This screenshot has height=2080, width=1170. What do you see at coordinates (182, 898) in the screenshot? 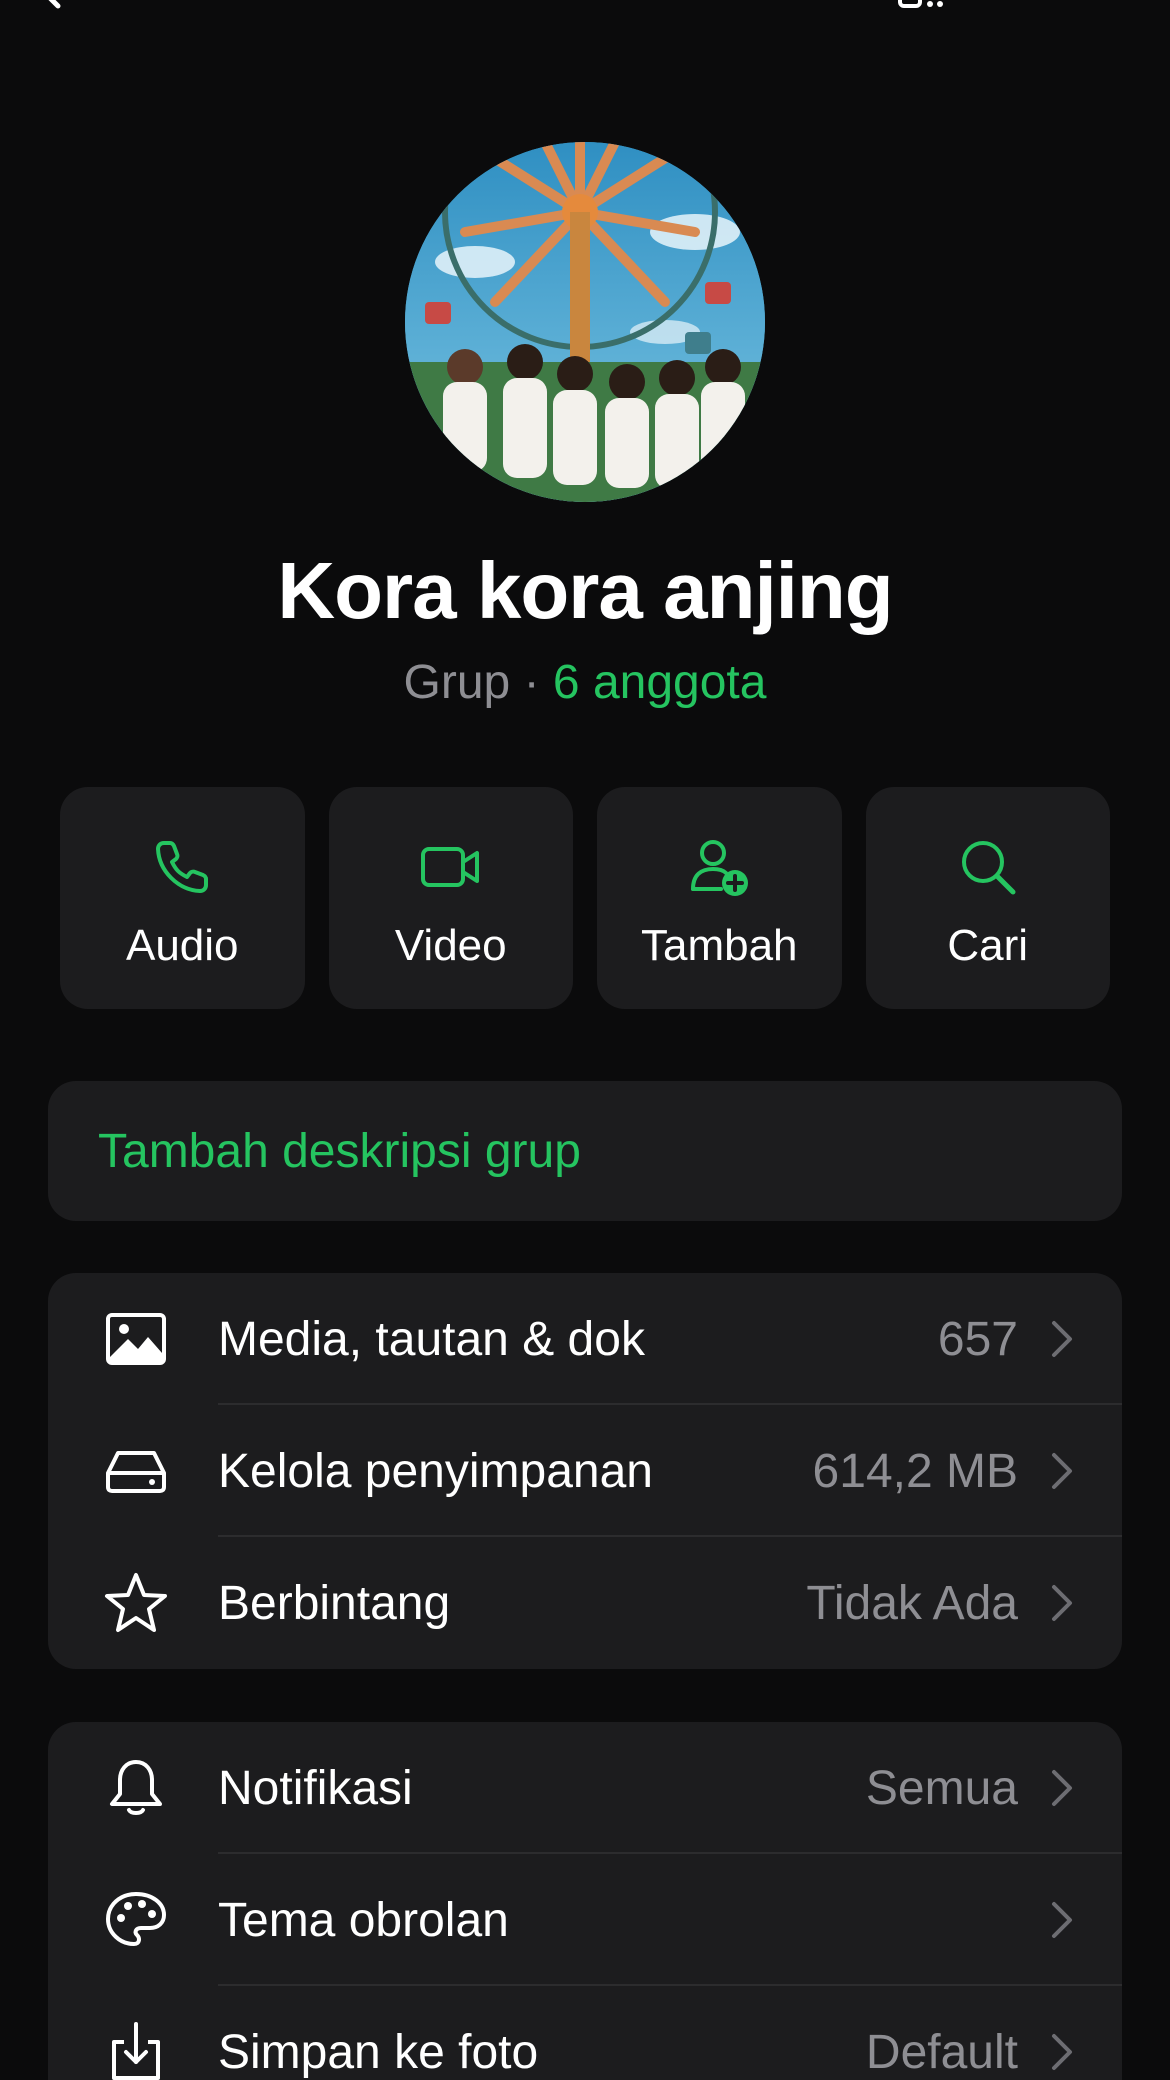
I see `audio-call-button: Audio` at bounding box center [182, 898].